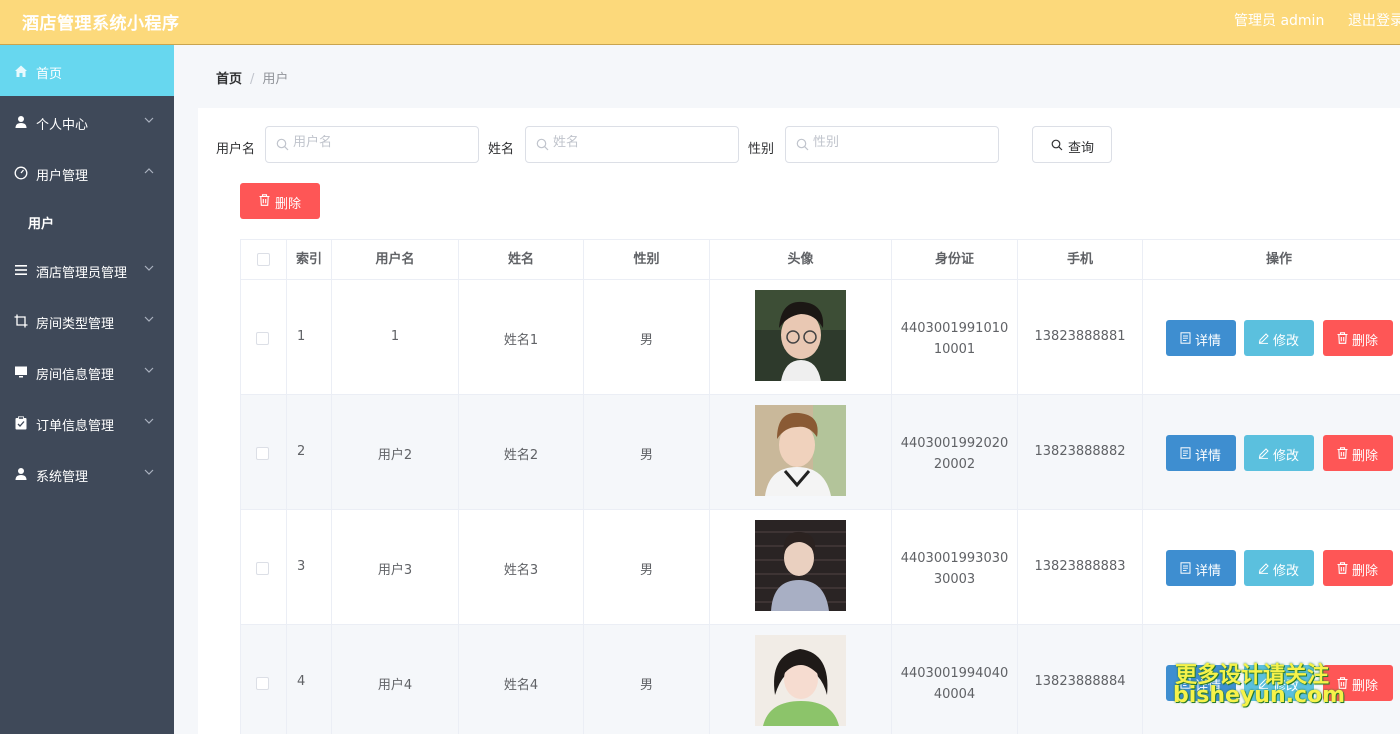 The image size is (1400, 734). I want to click on id-card-value: 440300199404040004, so click(954, 684).